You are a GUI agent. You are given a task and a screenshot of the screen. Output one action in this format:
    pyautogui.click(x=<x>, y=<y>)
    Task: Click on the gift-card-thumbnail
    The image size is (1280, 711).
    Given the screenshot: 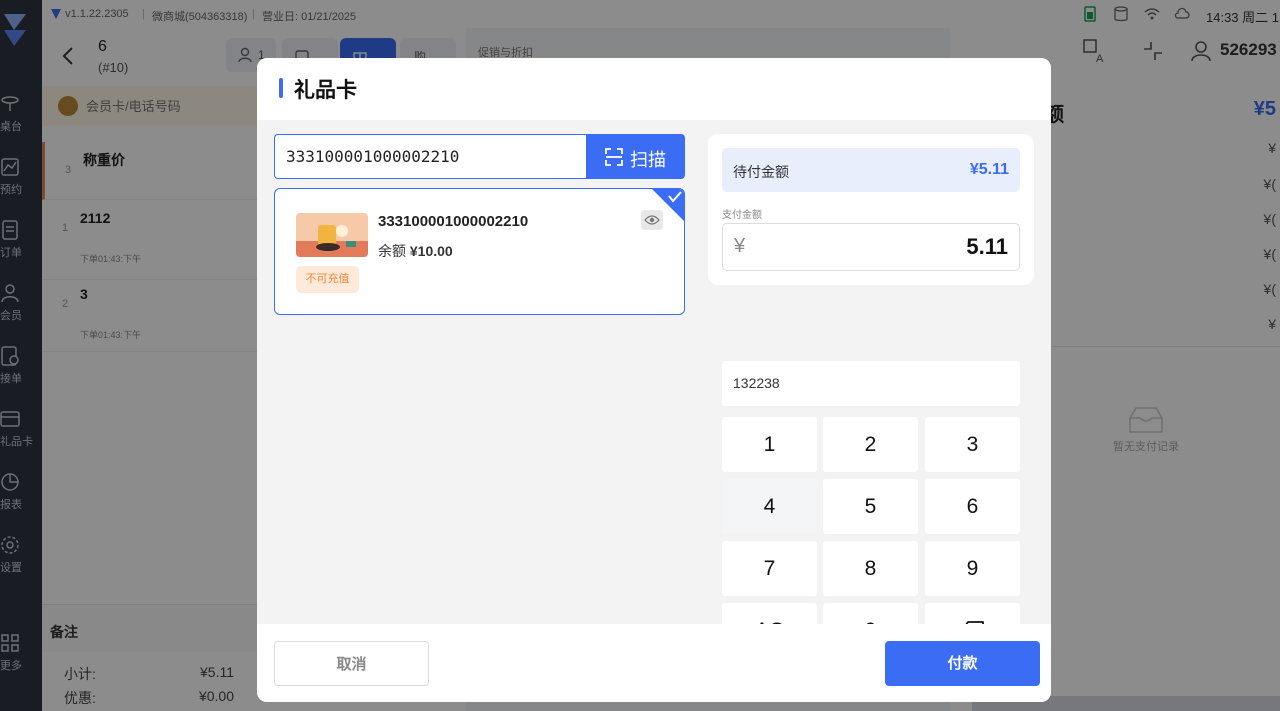 What is the action you would take?
    pyautogui.click(x=332, y=235)
    